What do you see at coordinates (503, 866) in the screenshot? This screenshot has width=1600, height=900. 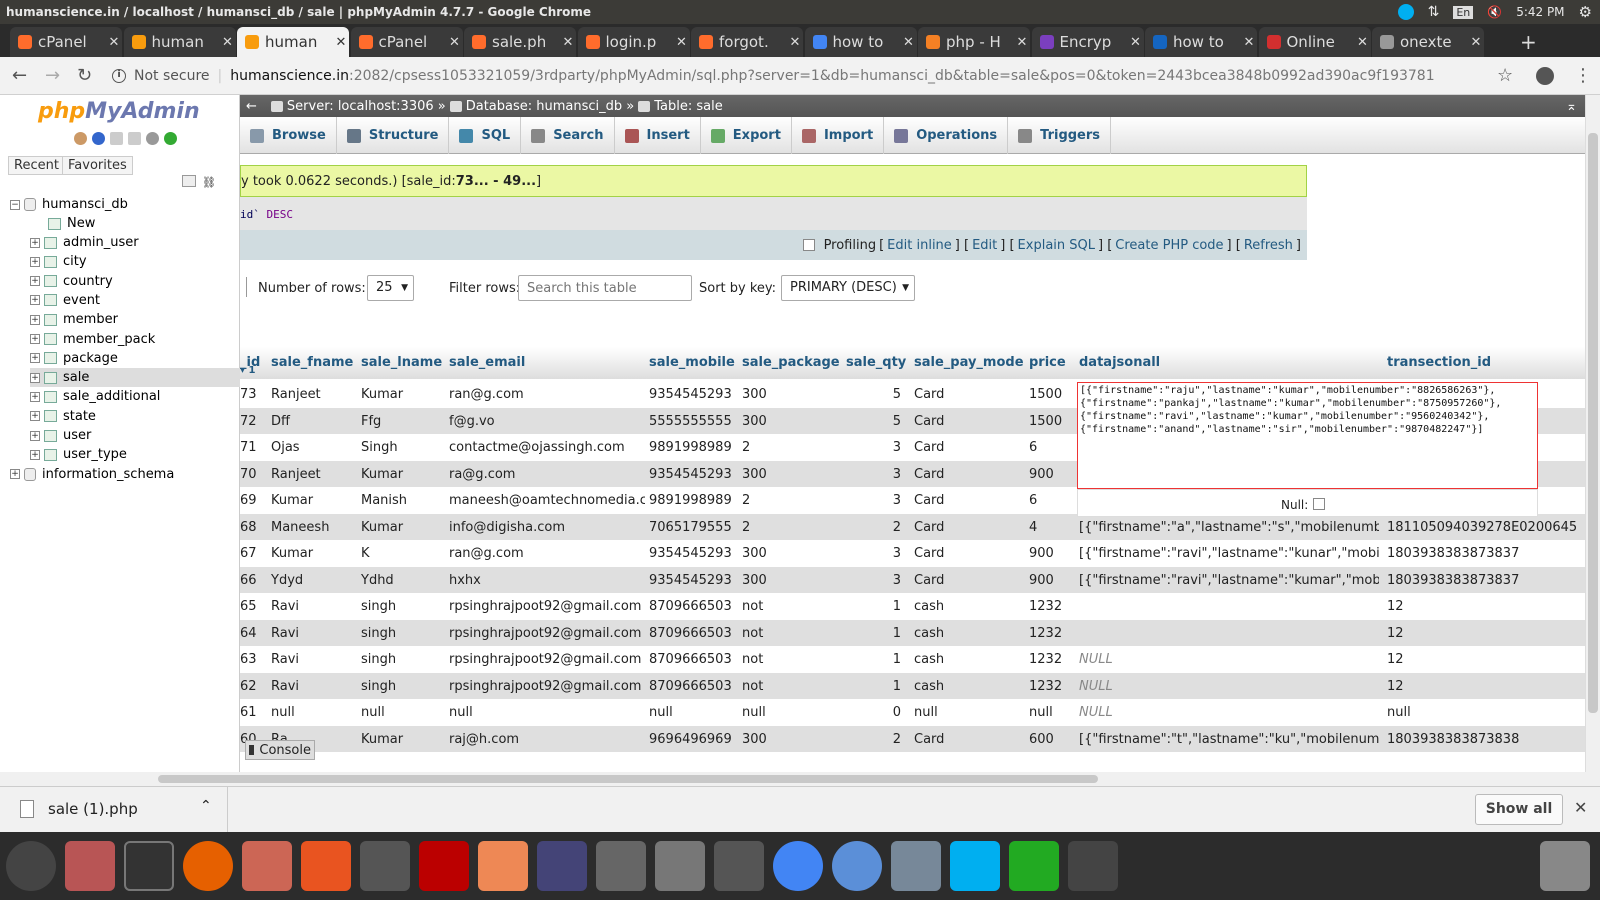 I see `pencil-tool-icon` at bounding box center [503, 866].